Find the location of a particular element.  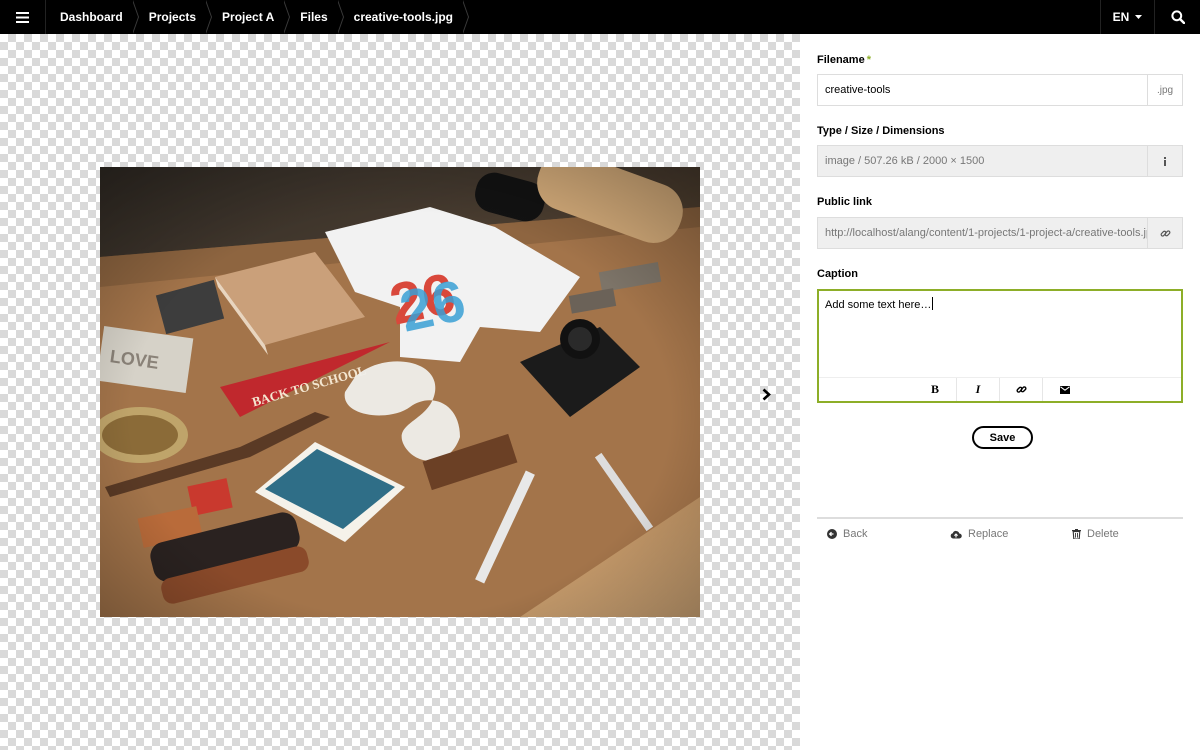

chevron-right-icon is located at coordinates (766, 394).